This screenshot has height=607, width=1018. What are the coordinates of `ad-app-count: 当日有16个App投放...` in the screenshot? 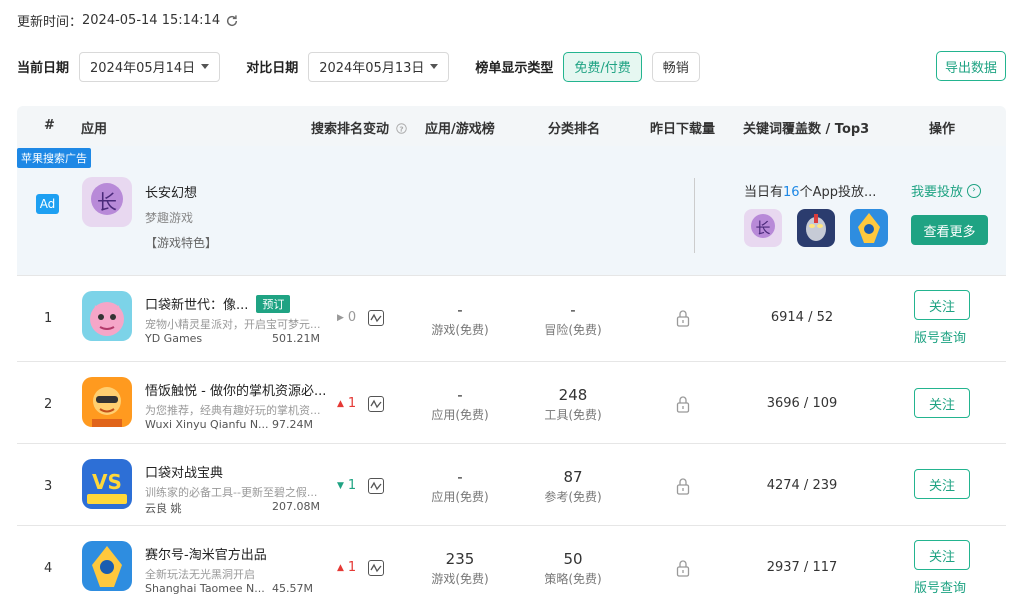 It's located at (810, 190).